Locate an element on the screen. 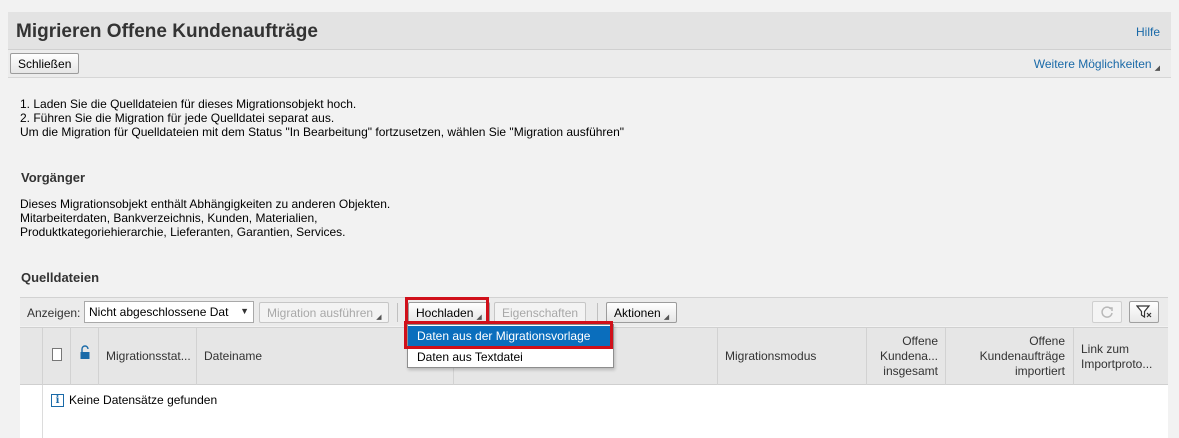  refresh-button is located at coordinates (1107, 312).